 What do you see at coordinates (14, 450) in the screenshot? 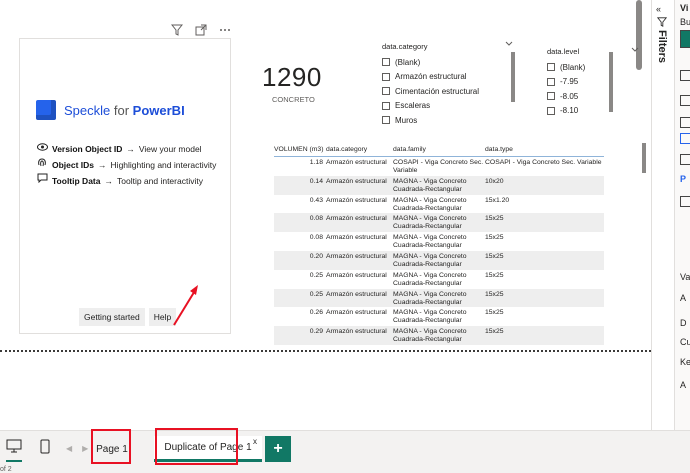
I see `desktop-view-icon` at bounding box center [14, 450].